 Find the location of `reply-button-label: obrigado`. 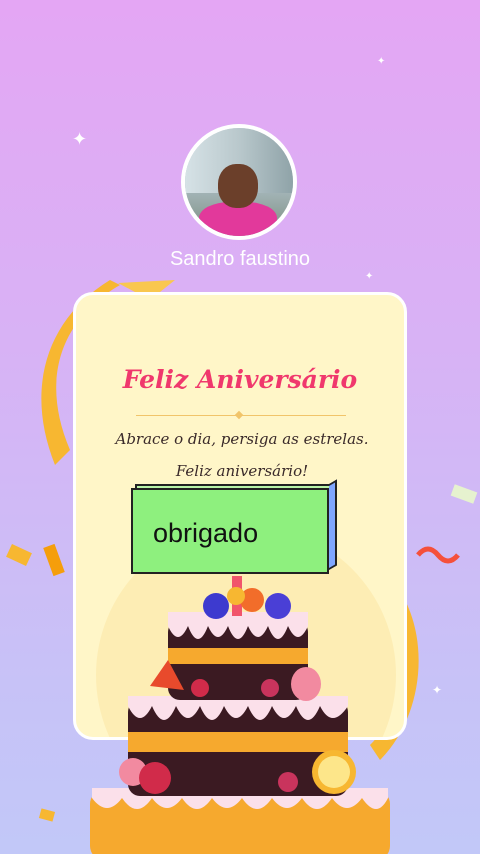

reply-button-label: obrigado is located at coordinates (206, 533).